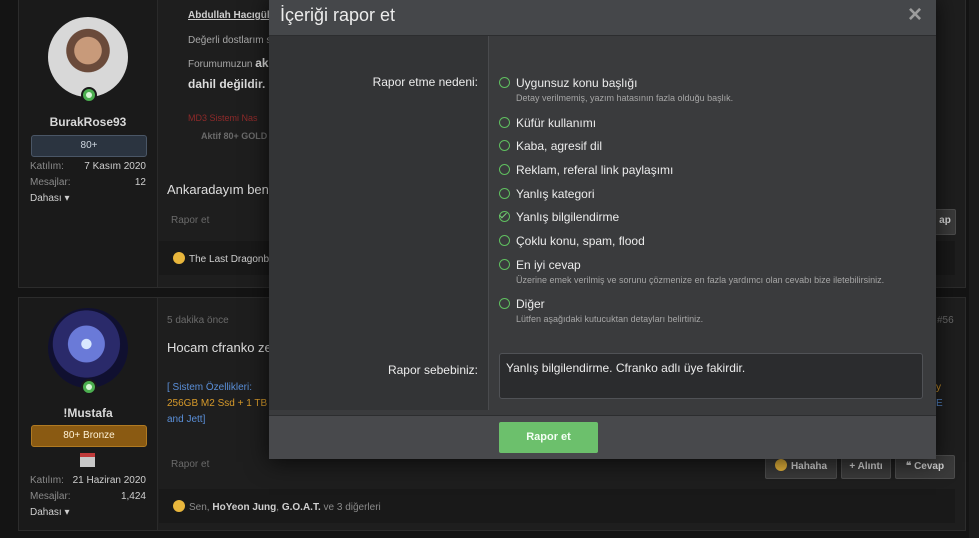 The width and height of the screenshot is (979, 538). What do you see at coordinates (915, 15) in the screenshot?
I see `close-icon: ×` at bounding box center [915, 15].